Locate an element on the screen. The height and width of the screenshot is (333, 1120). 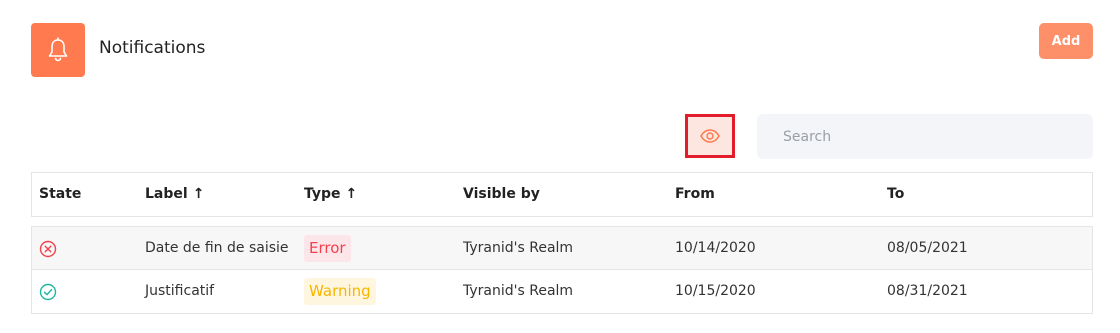
type-badge-warning: Warning is located at coordinates (340, 291).